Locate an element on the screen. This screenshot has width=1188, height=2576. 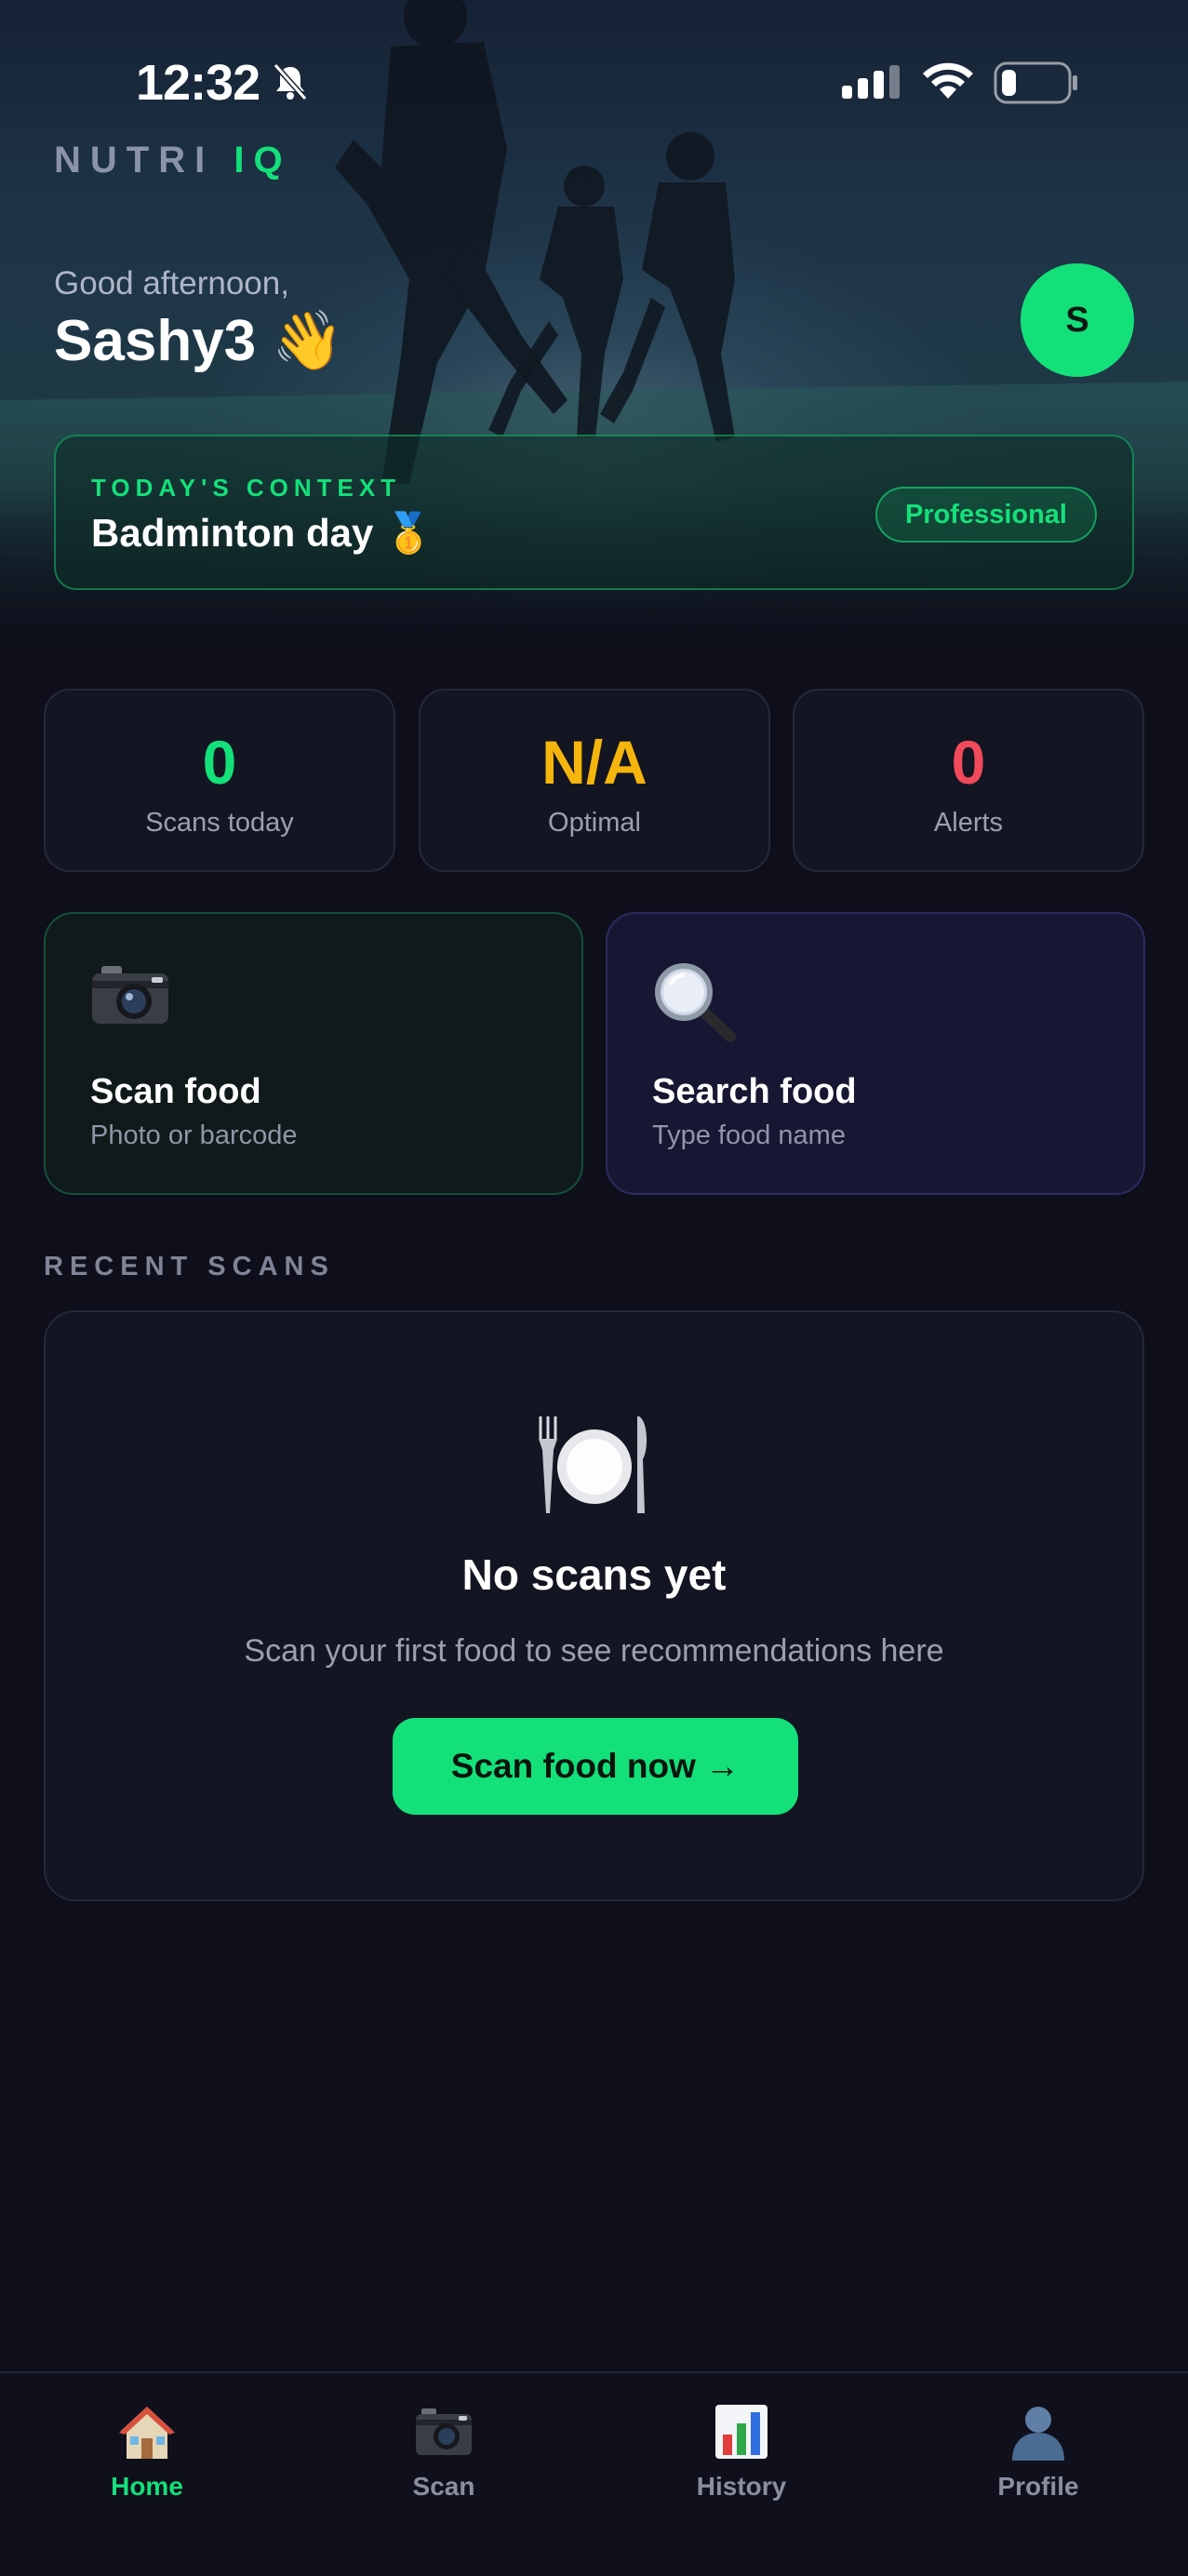
magnifier-icon is located at coordinates (695, 1003).